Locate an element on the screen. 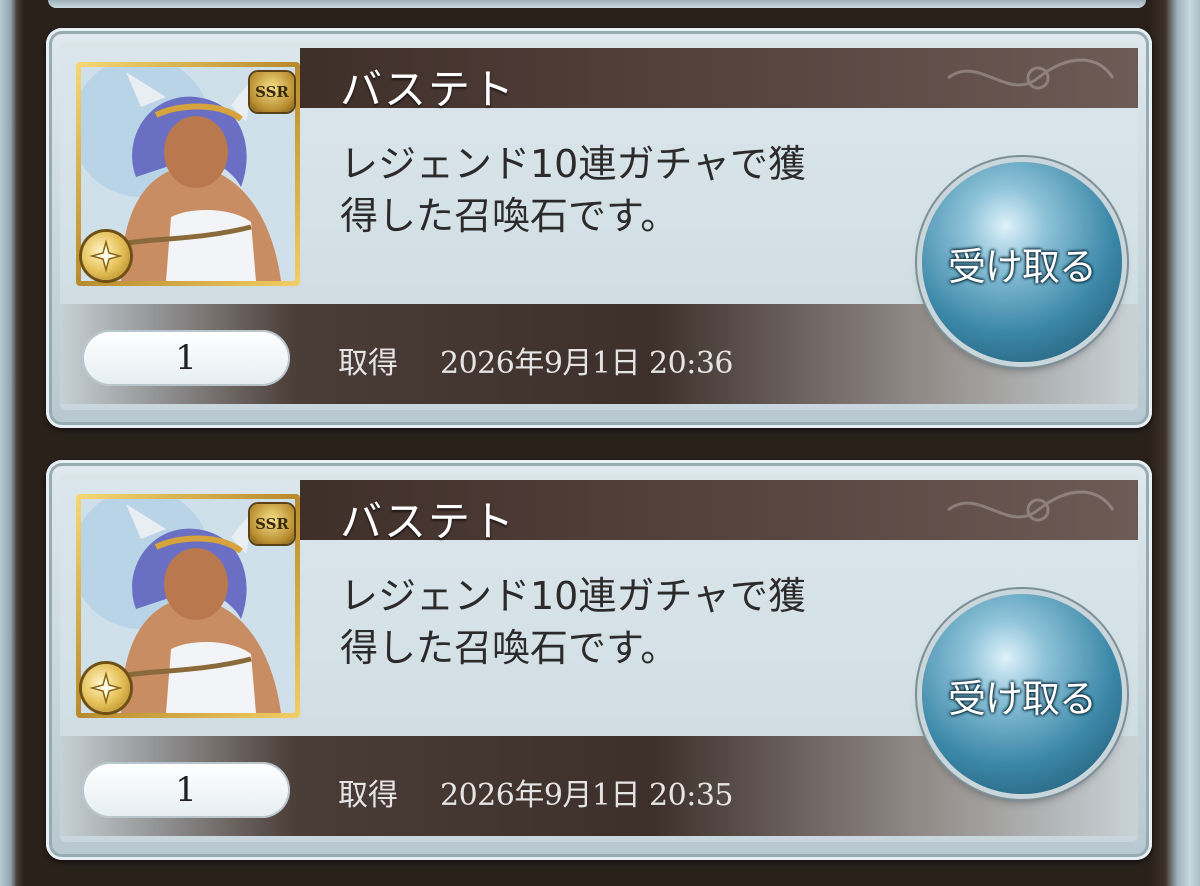 This screenshot has width=1200, height=886. acquired-datetime: 2026年9月1日 20:35 is located at coordinates (587, 795).